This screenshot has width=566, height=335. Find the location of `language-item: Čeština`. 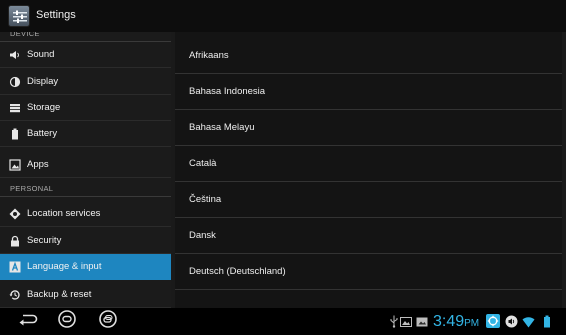

language-item: Čeština is located at coordinates (368, 200).